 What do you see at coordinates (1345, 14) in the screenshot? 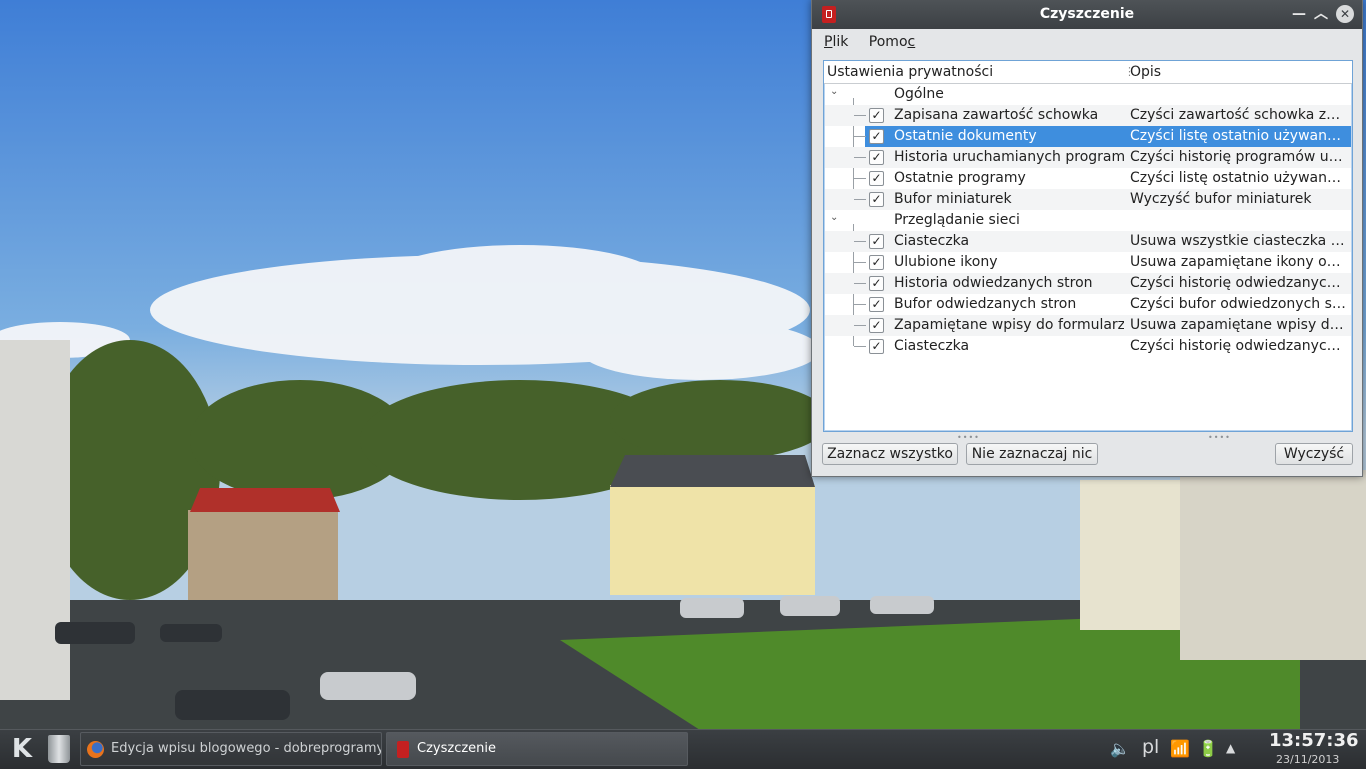
I see `close-button: ✕` at bounding box center [1345, 14].